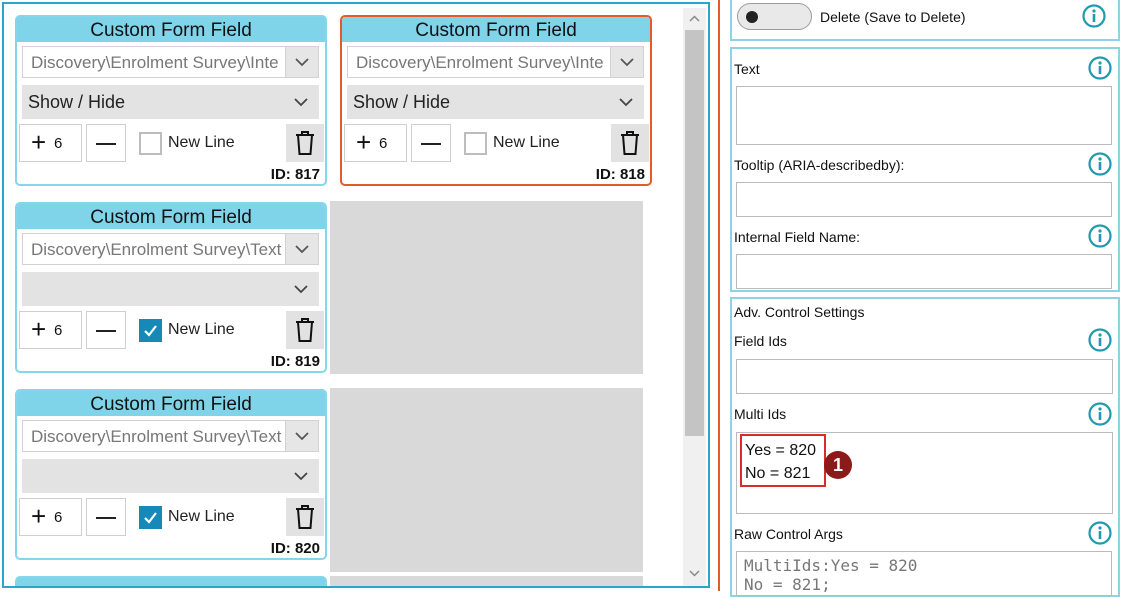 This screenshot has height=597, width=1122. I want to click on tooltip-label: Tooltip (ARIA-describedby):, so click(819, 165).